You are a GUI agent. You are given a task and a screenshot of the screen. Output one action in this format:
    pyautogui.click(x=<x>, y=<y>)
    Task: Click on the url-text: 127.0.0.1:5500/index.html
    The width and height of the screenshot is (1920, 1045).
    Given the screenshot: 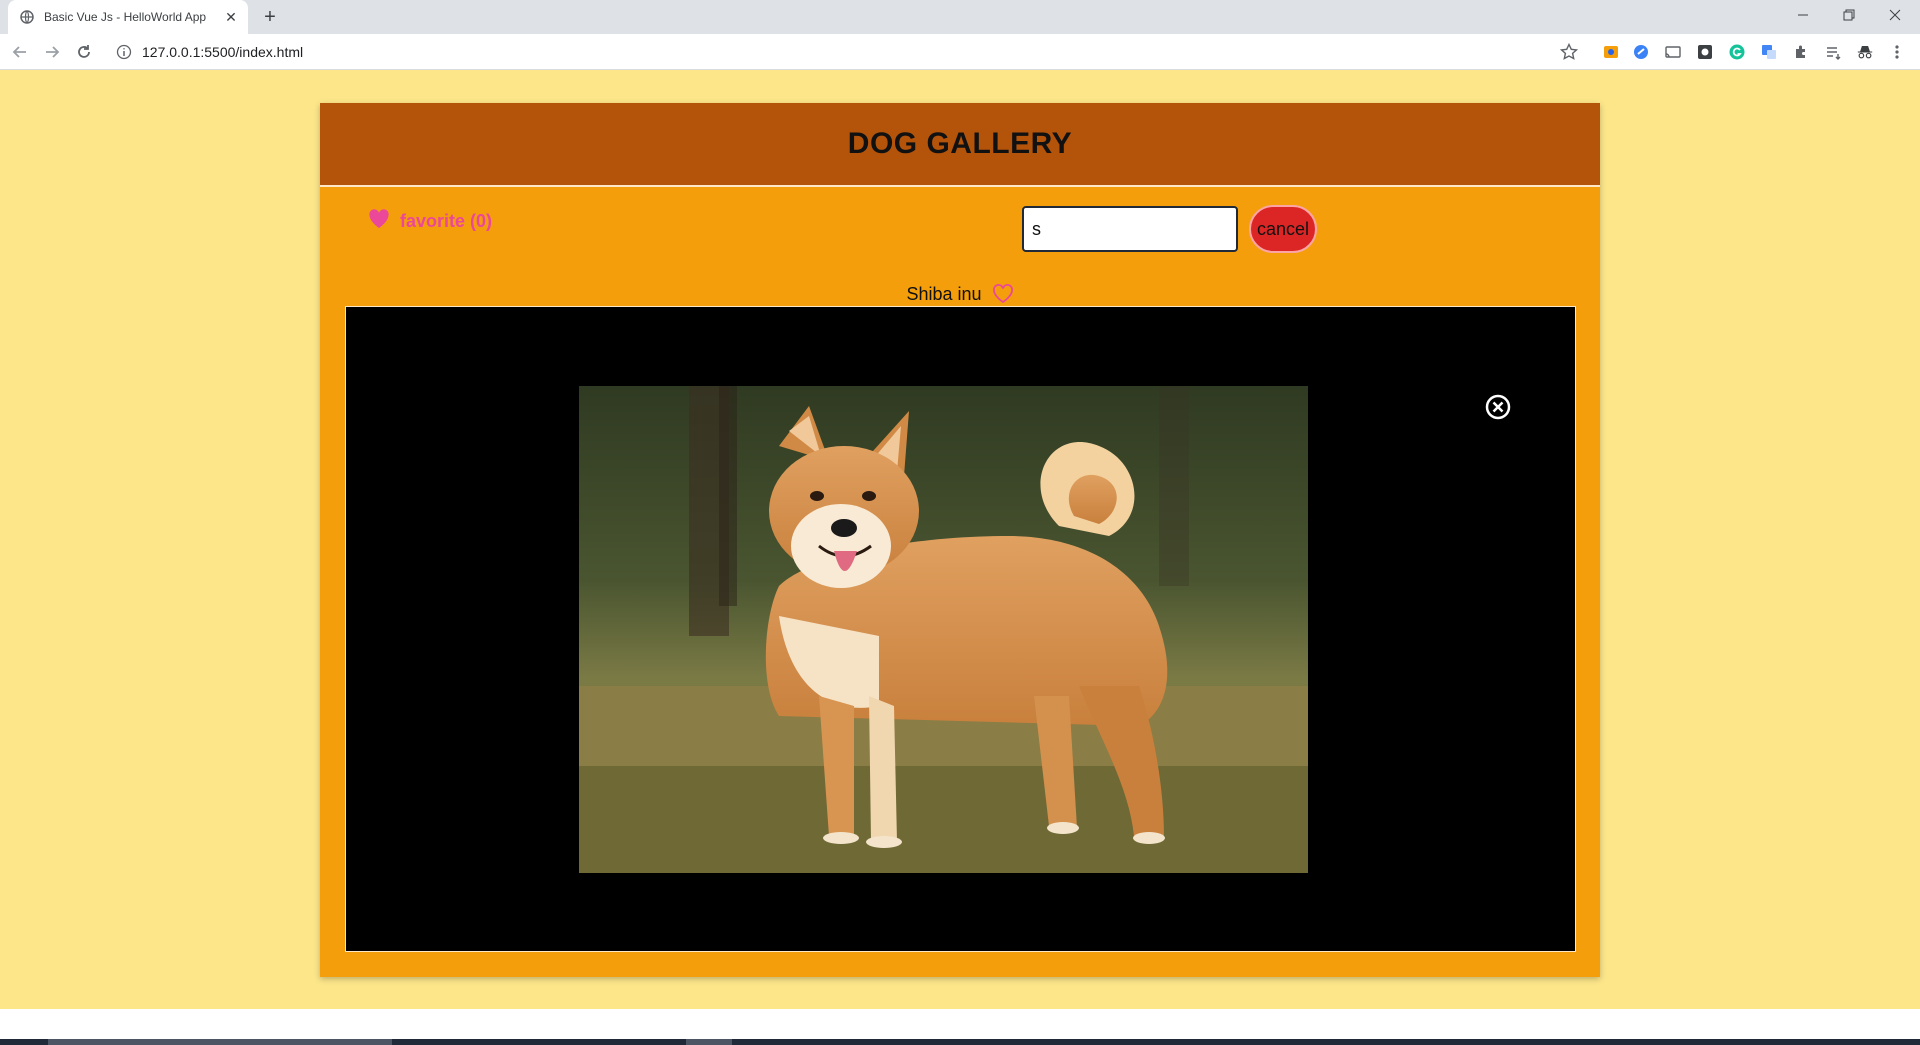 What is the action you would take?
    pyautogui.click(x=223, y=52)
    